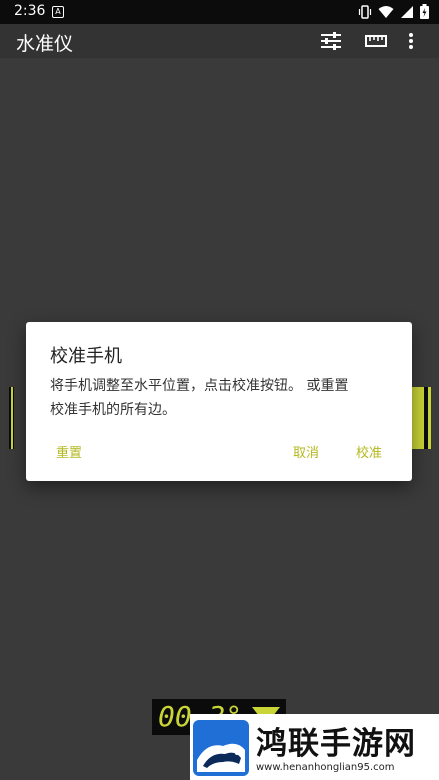 This screenshot has width=439, height=780. Describe the element at coordinates (369, 451) in the screenshot. I see `calibrate-button: 校准` at that location.